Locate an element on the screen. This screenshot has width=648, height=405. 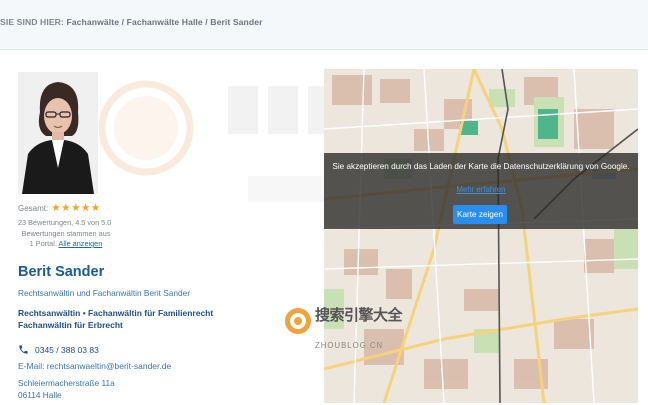
rating-label: Gesamt: is located at coordinates (33, 208).